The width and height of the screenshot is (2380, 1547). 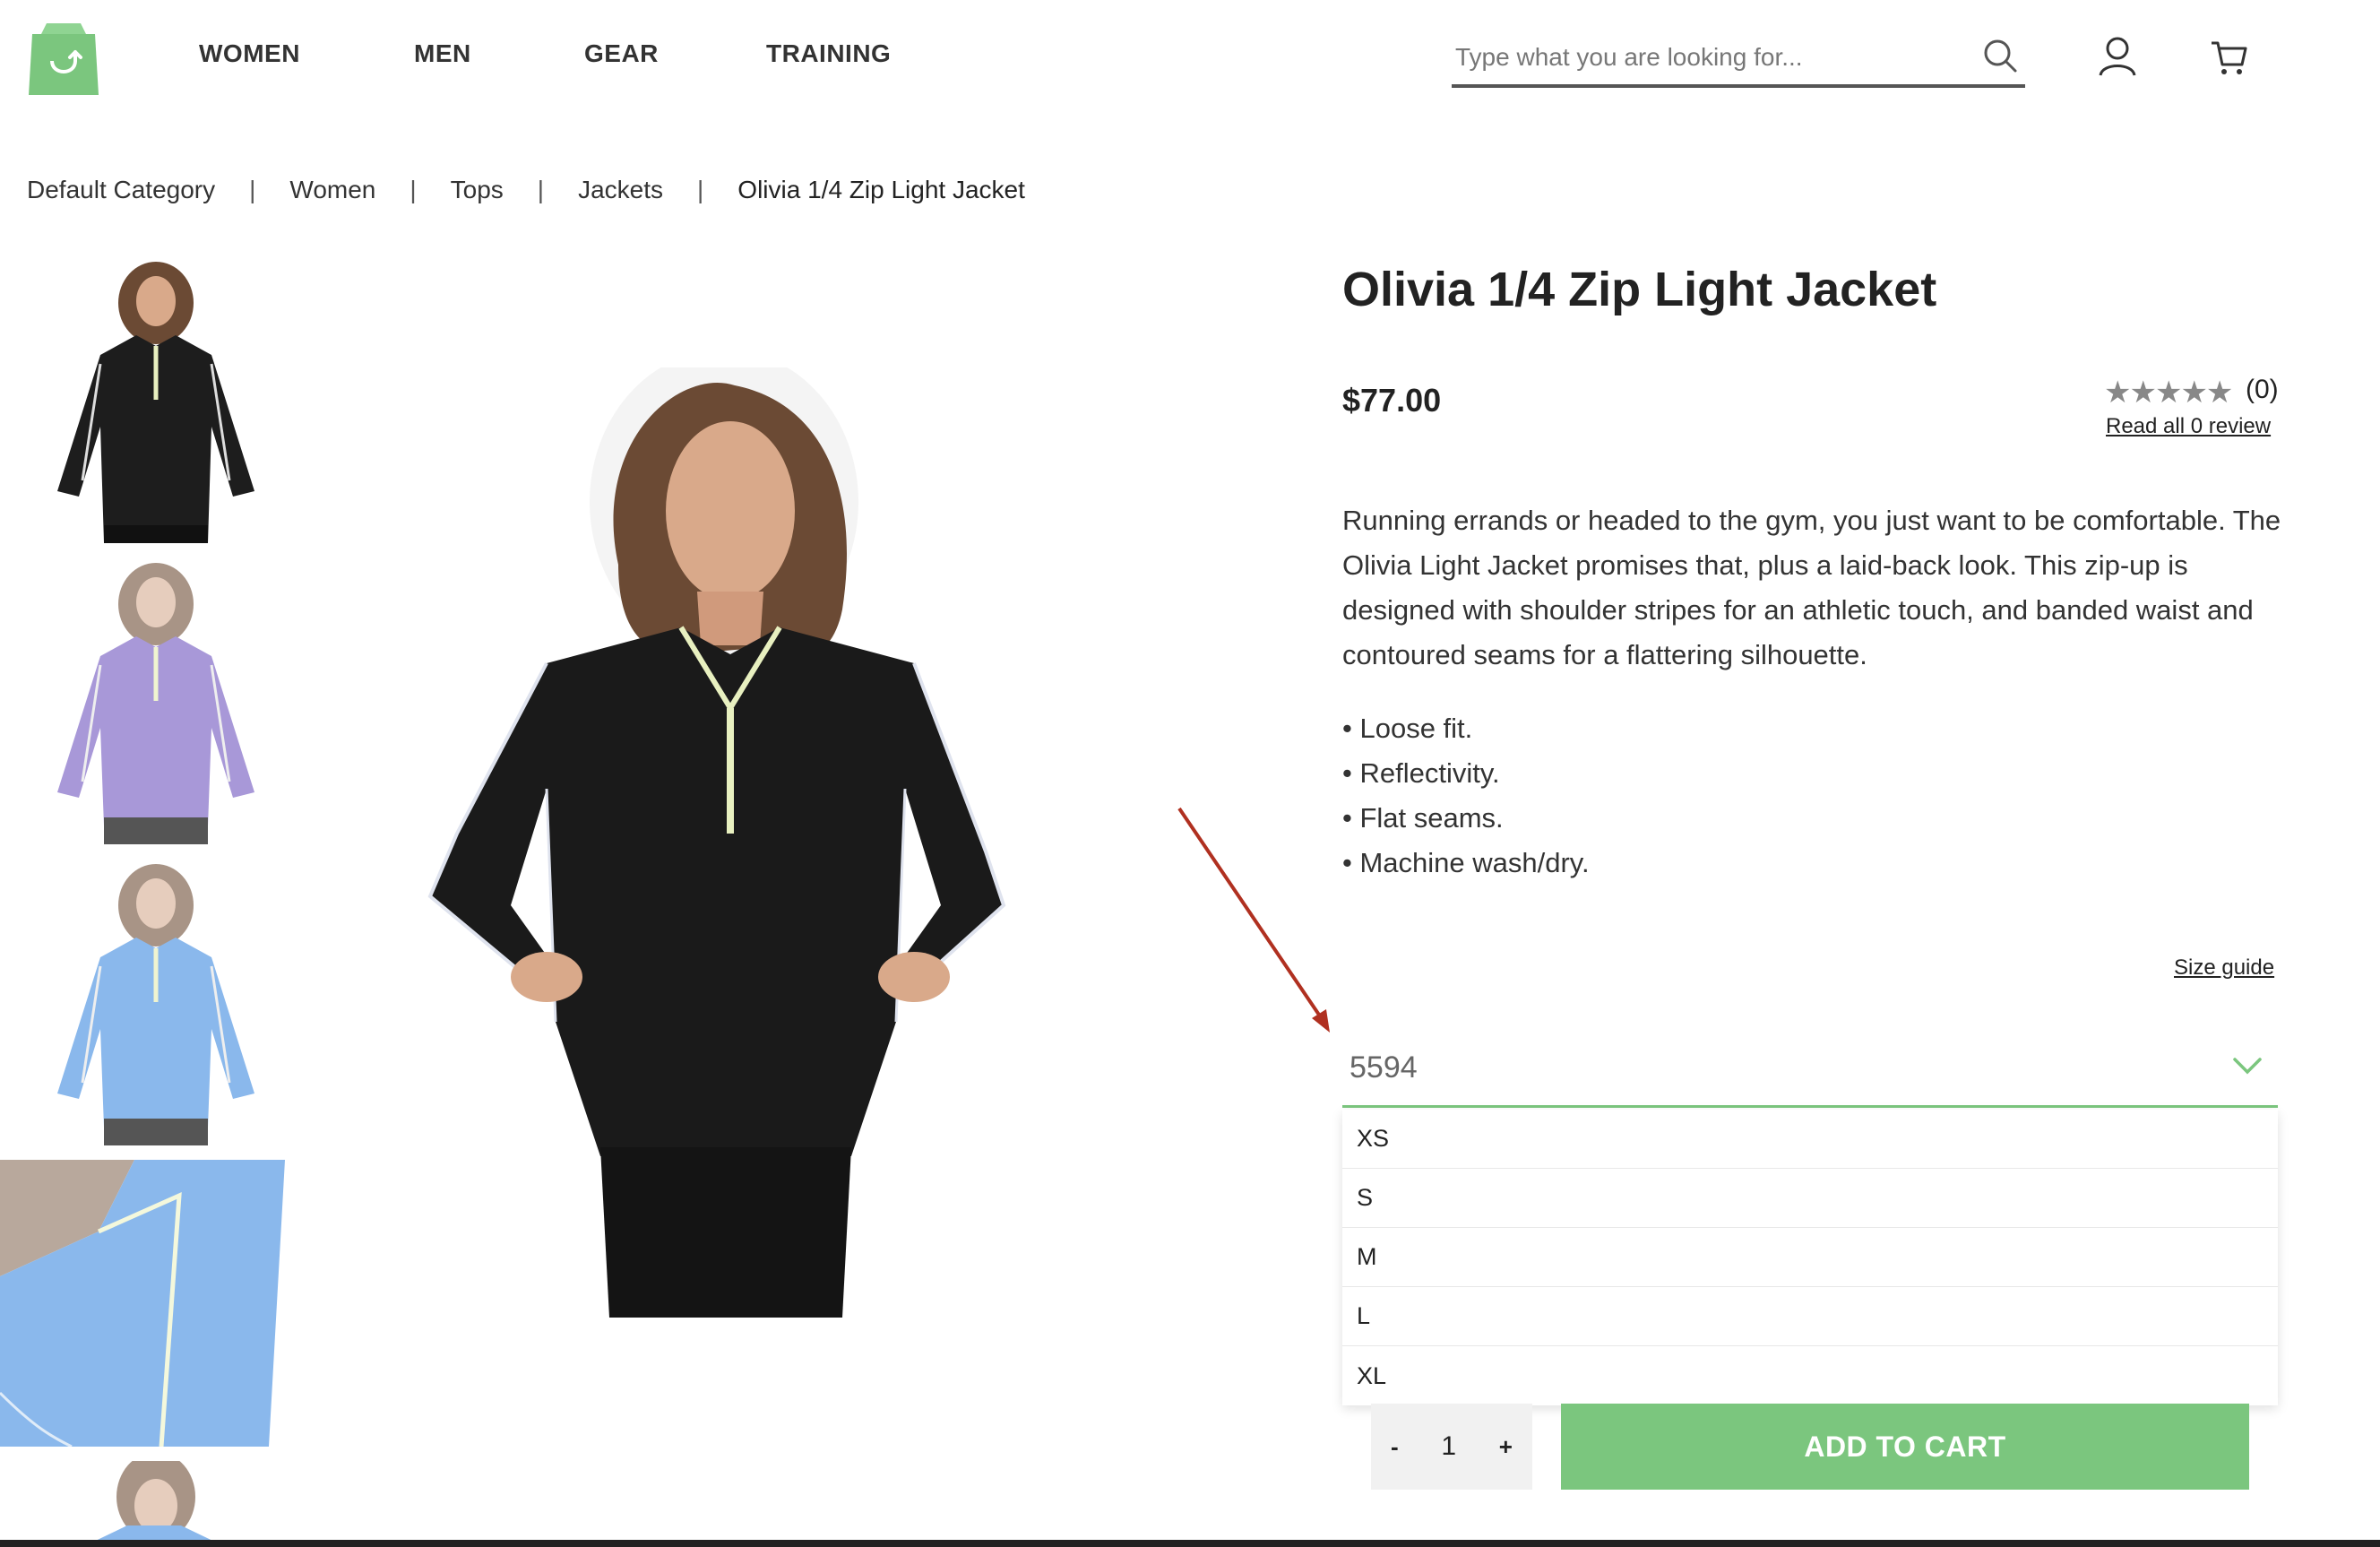 I want to click on add-to-cart-button: ADD TO CART, so click(x=1905, y=1447).